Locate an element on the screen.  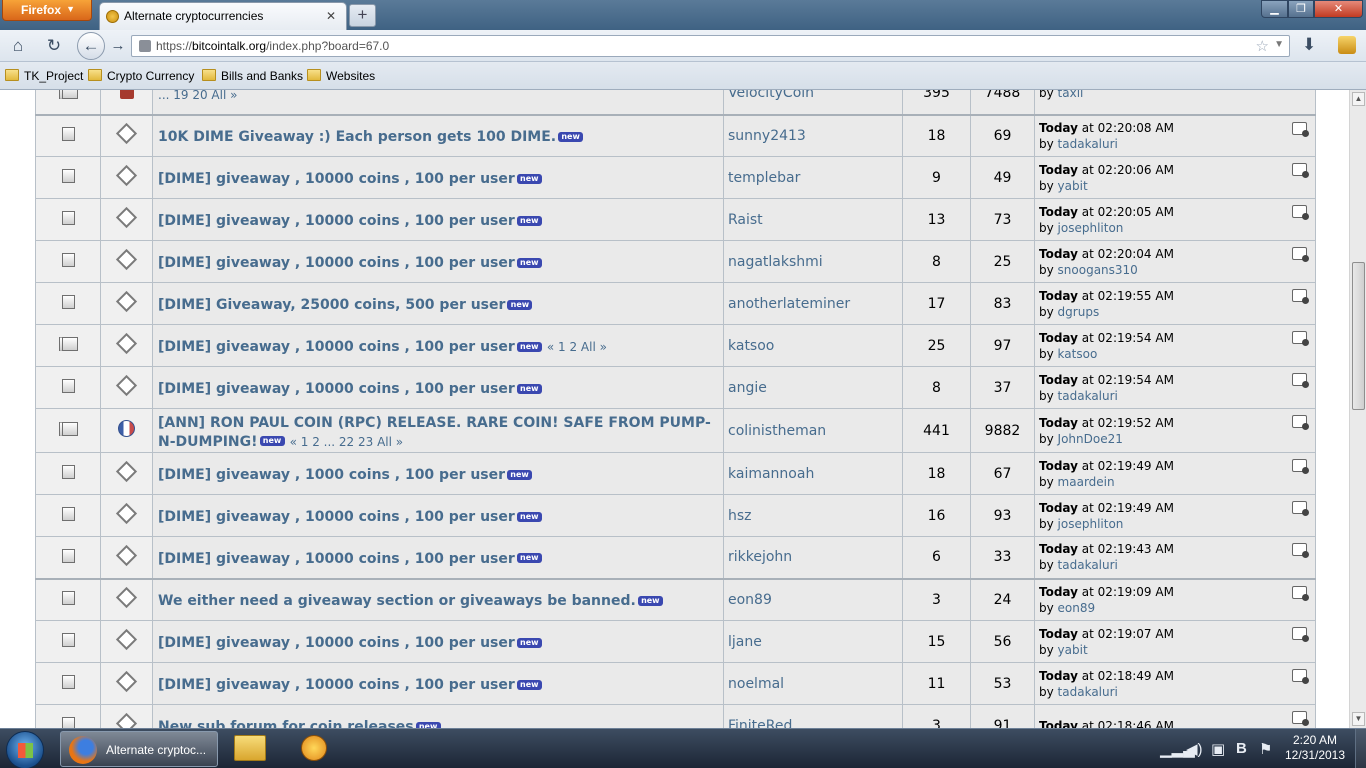
topic-starter-link: colinistheman is located at coordinates (813, 430).